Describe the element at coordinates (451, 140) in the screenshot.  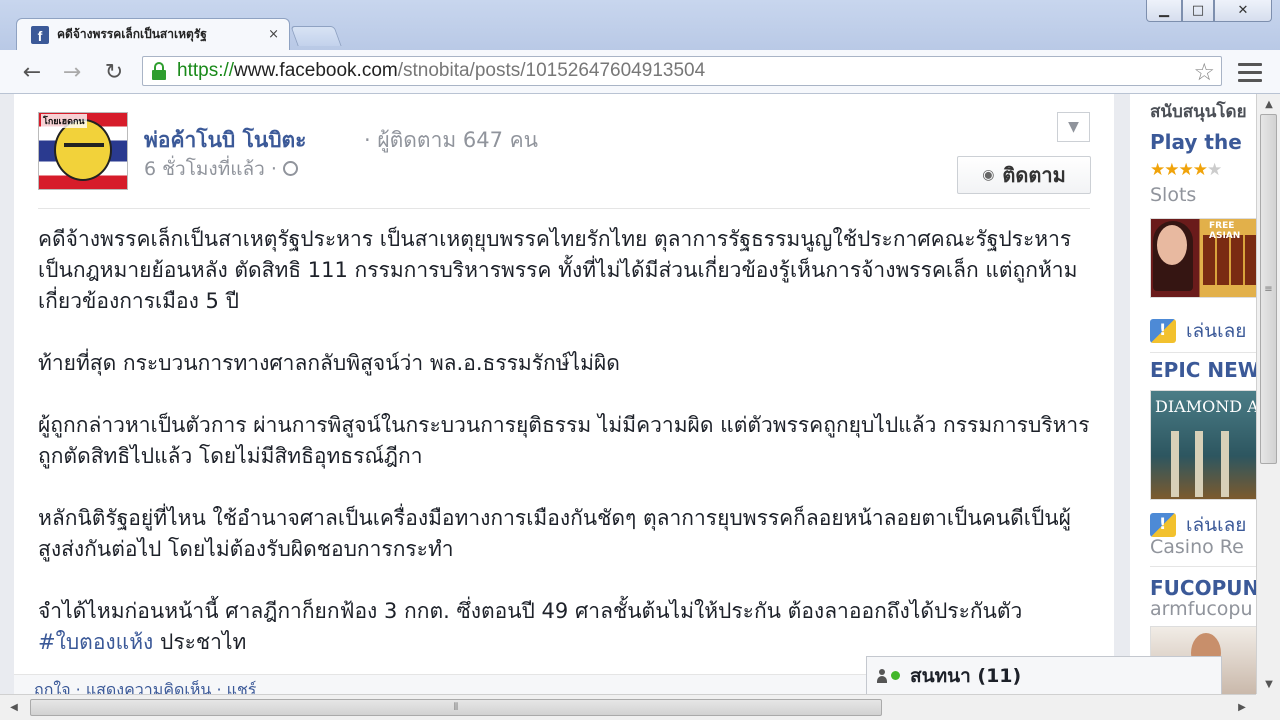
I see `follower-count: · ผู้ติดตาม 647 คน` at that location.